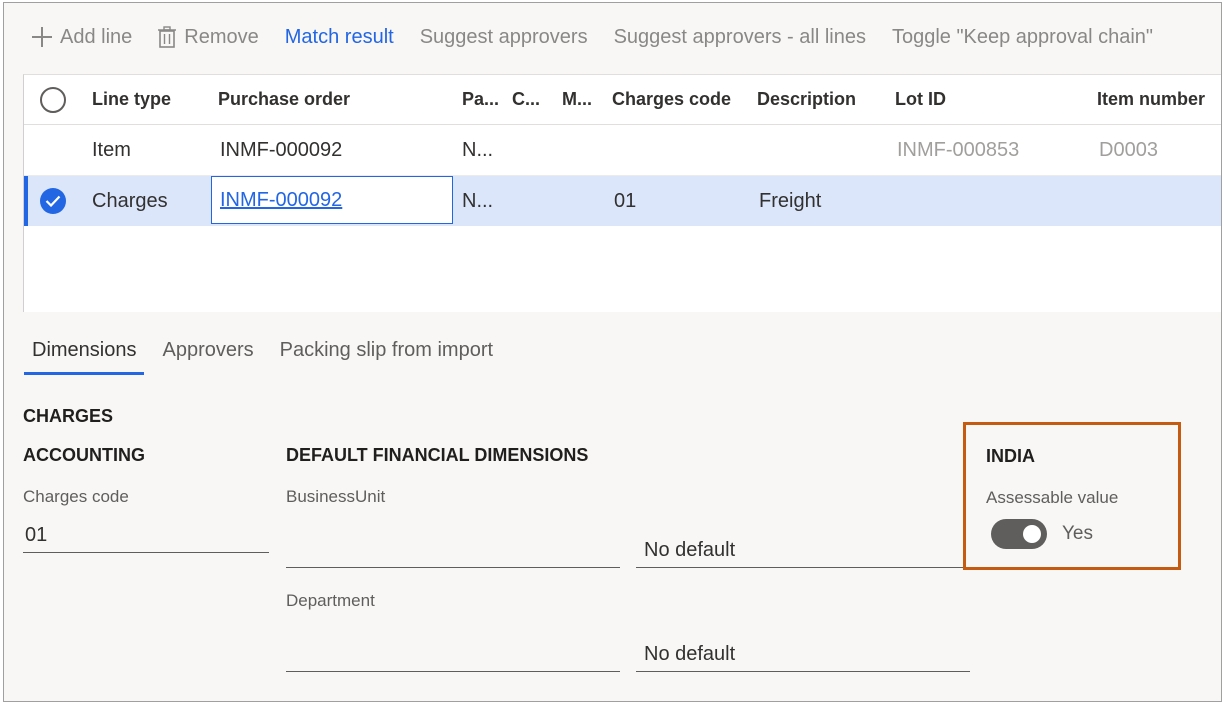  Describe the element at coordinates (622, 151) in the screenshot. I see `table-row: Item INMF-000092 N... INMF-000853 D0003` at that location.